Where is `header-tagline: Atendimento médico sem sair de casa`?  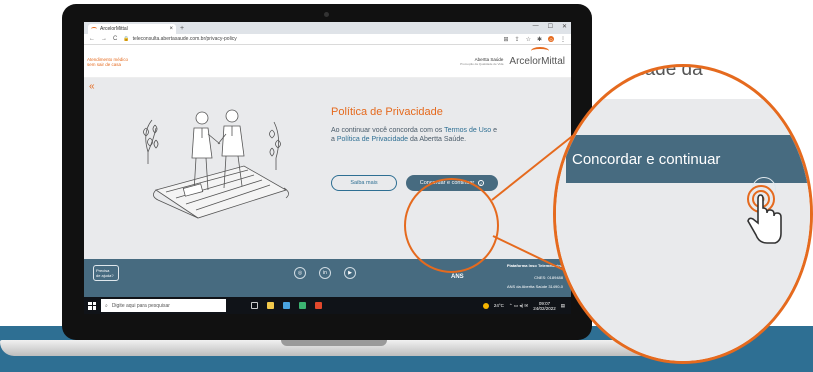
header-tagline: Atendimento médico sem sair de casa is located at coordinates (107, 62).